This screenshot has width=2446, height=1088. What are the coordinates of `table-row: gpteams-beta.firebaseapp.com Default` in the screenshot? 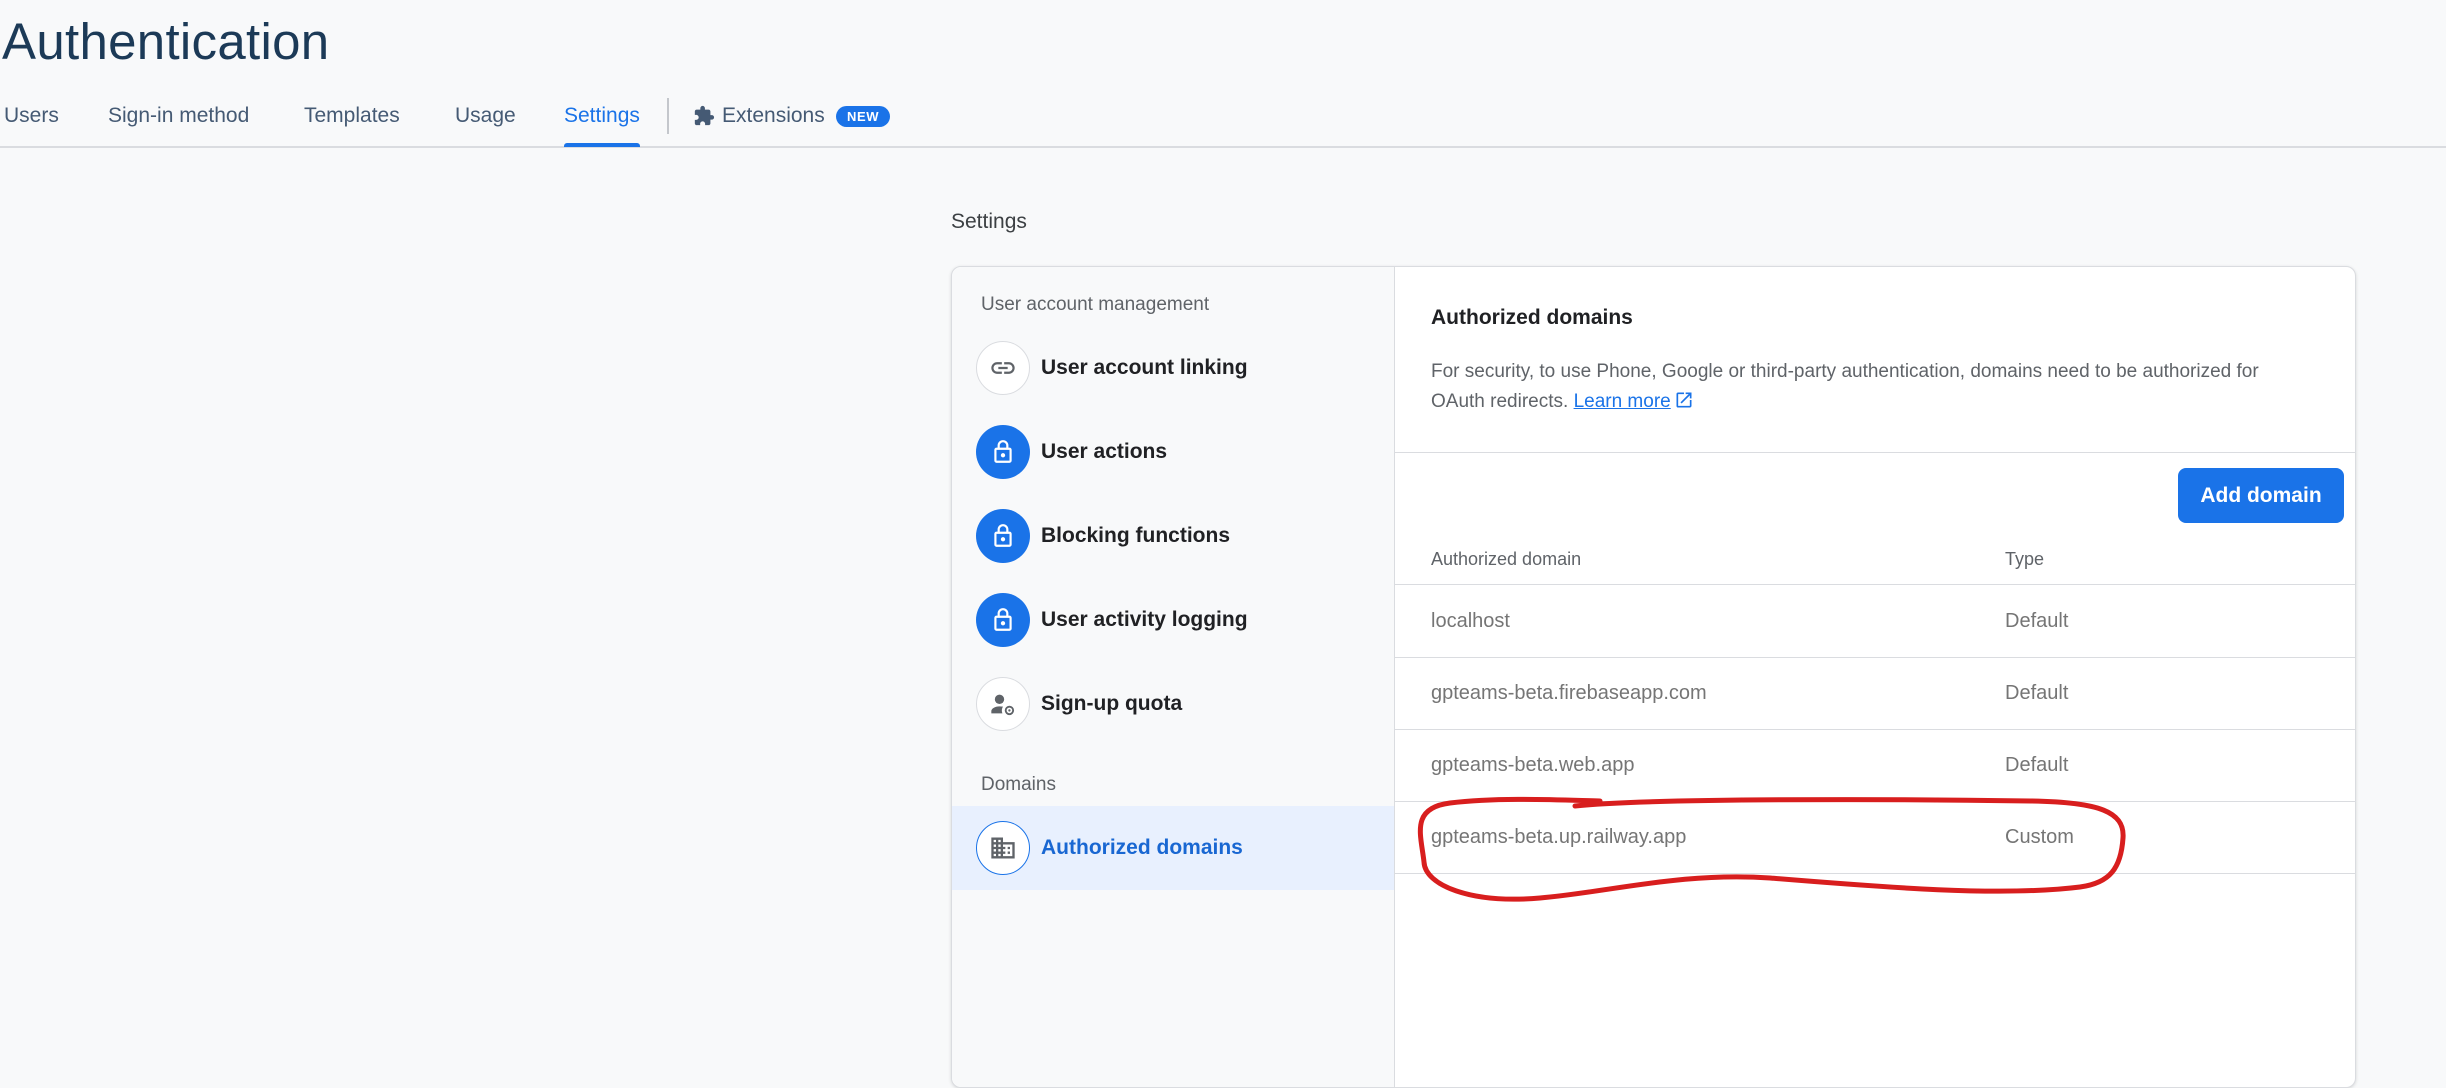 It's located at (1875, 693).